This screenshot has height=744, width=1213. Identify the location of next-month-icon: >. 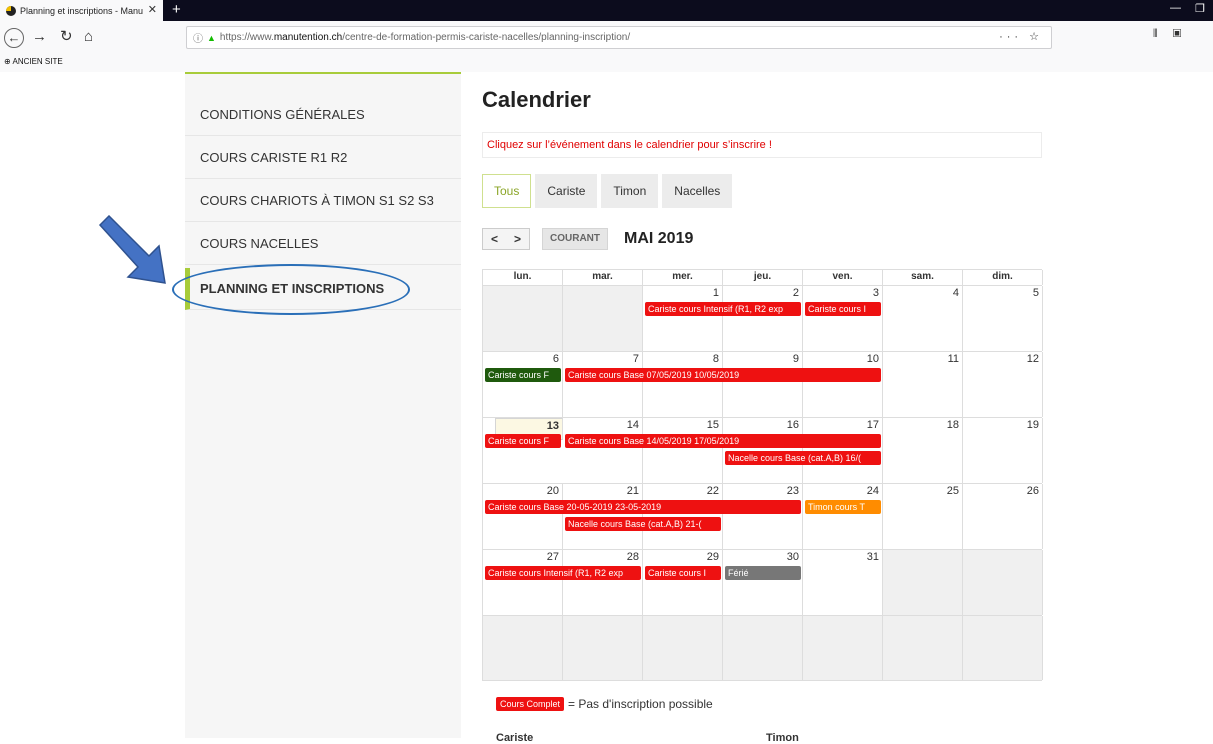
(517, 239).